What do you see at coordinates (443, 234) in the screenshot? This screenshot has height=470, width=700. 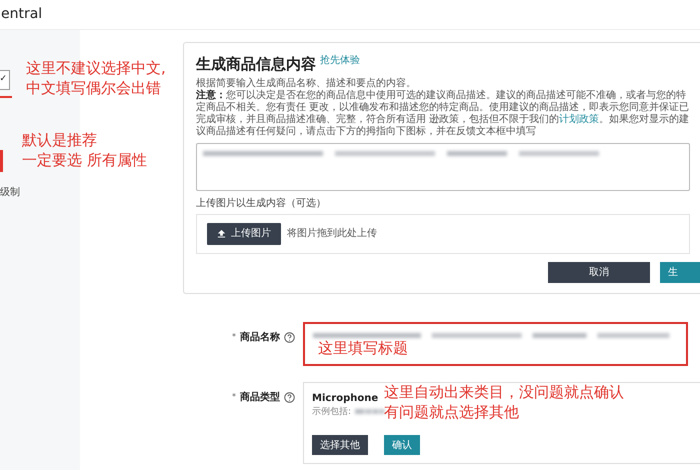 I see `upload-dropzone: 上传图片 将图片拖到此处上传` at bounding box center [443, 234].